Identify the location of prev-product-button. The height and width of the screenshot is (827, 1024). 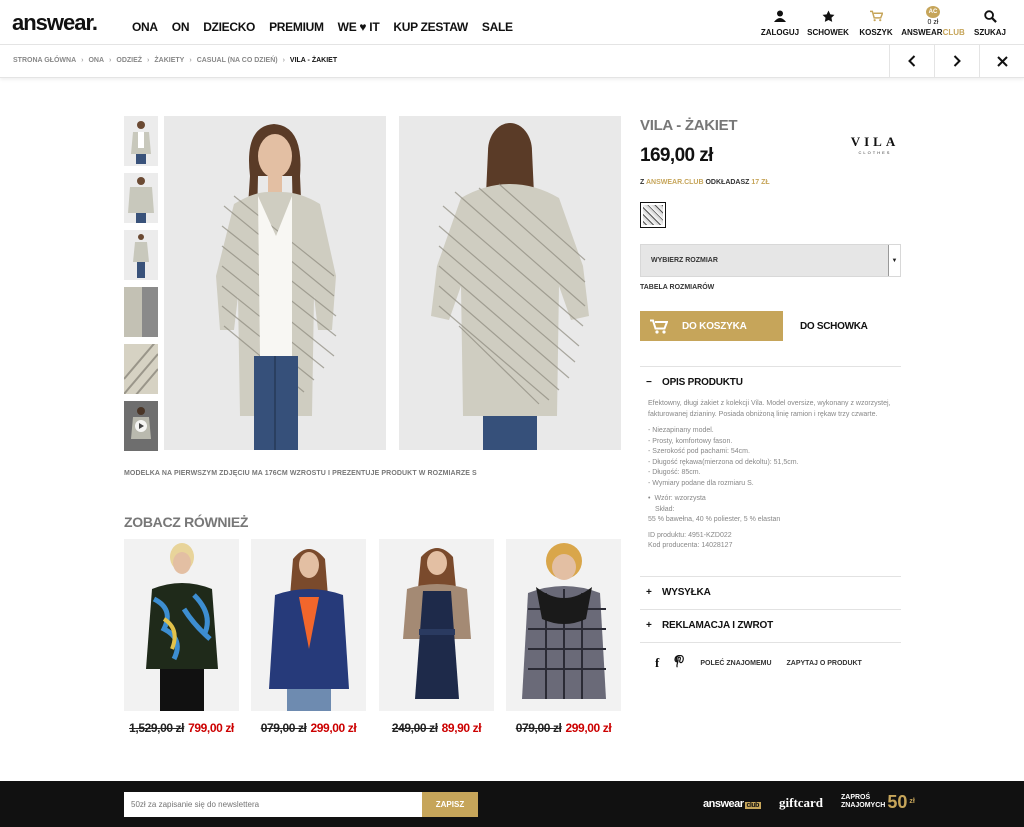
(911, 61).